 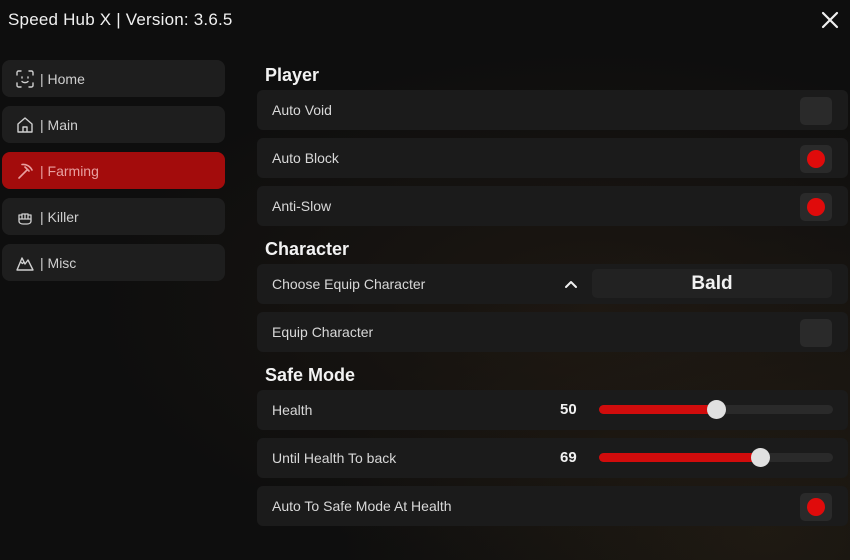 I want to click on auto-safe-mode-label: Auto To Safe Mode At Health, so click(x=362, y=506).